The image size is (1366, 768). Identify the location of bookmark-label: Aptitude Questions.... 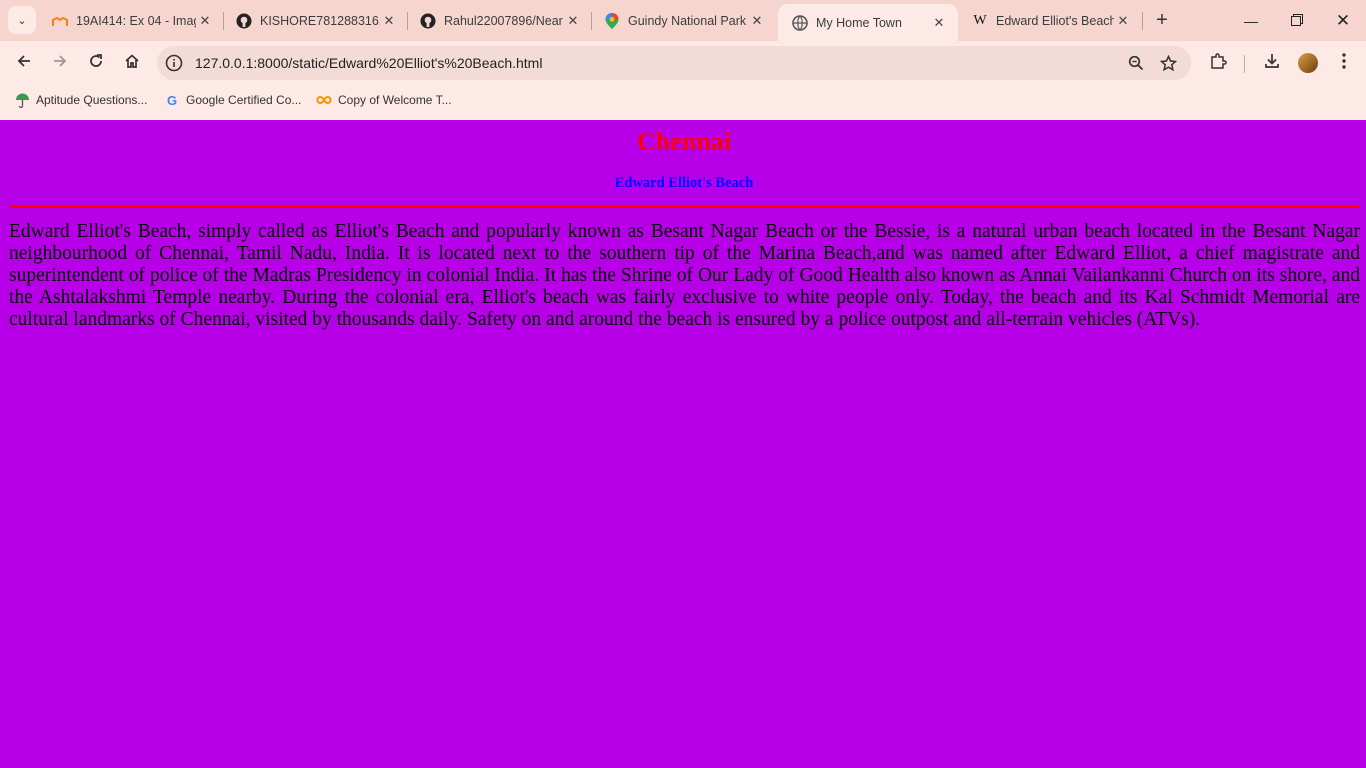
(92, 100).